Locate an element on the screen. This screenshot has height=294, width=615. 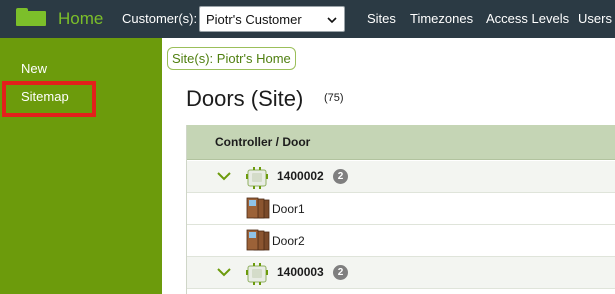
table-row: 1400003 2 is located at coordinates (401, 273).